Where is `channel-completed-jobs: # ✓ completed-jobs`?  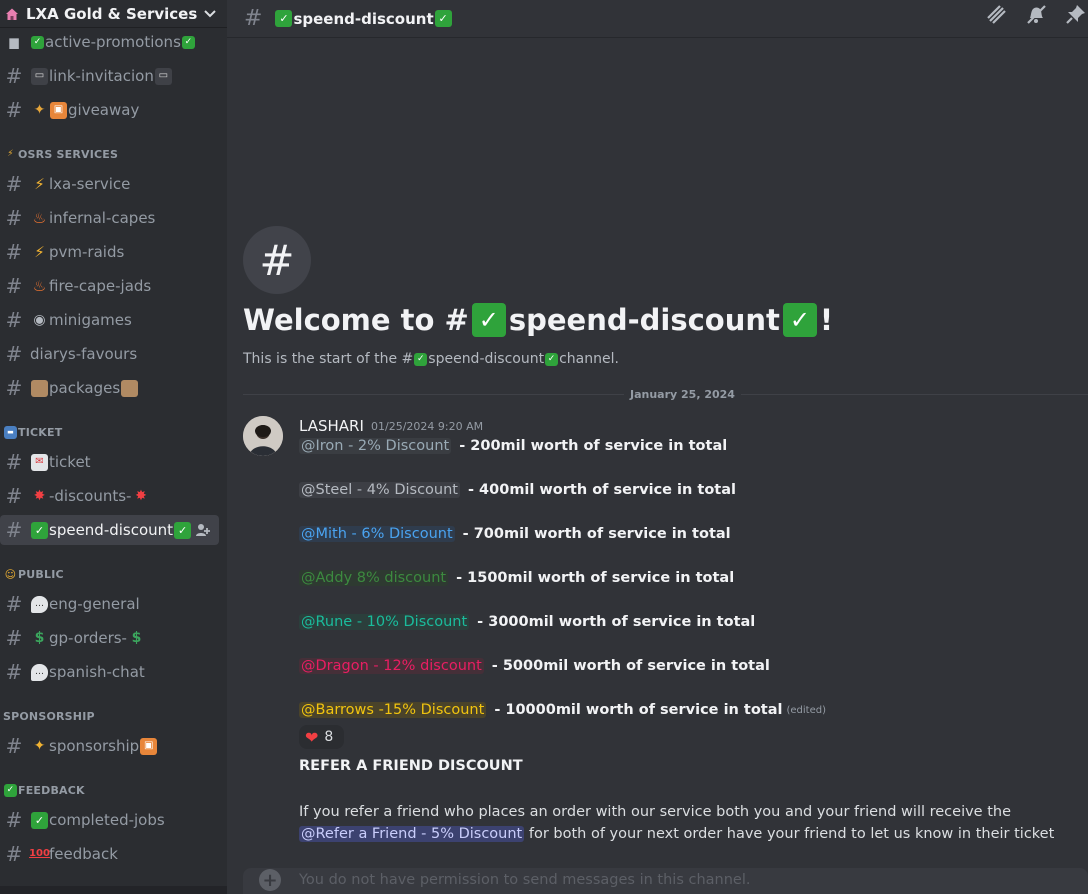
channel-completed-jobs: # ✓ completed-jobs is located at coordinates (109, 820).